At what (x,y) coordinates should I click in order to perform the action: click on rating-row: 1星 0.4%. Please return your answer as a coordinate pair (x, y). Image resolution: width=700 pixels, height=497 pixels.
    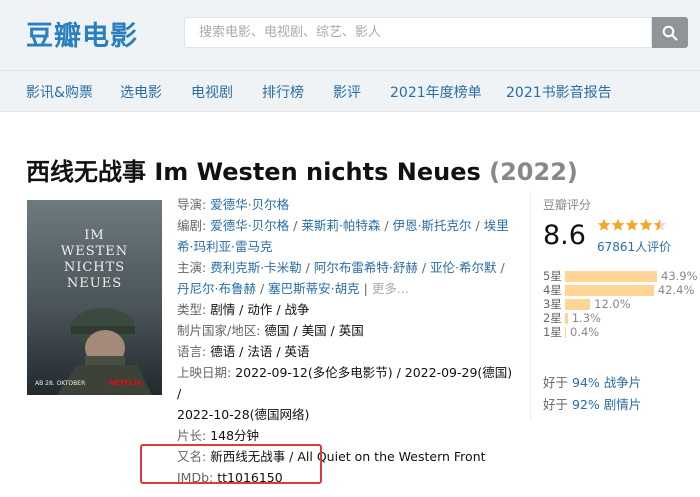
    Looking at the image, I should click on (571, 332).